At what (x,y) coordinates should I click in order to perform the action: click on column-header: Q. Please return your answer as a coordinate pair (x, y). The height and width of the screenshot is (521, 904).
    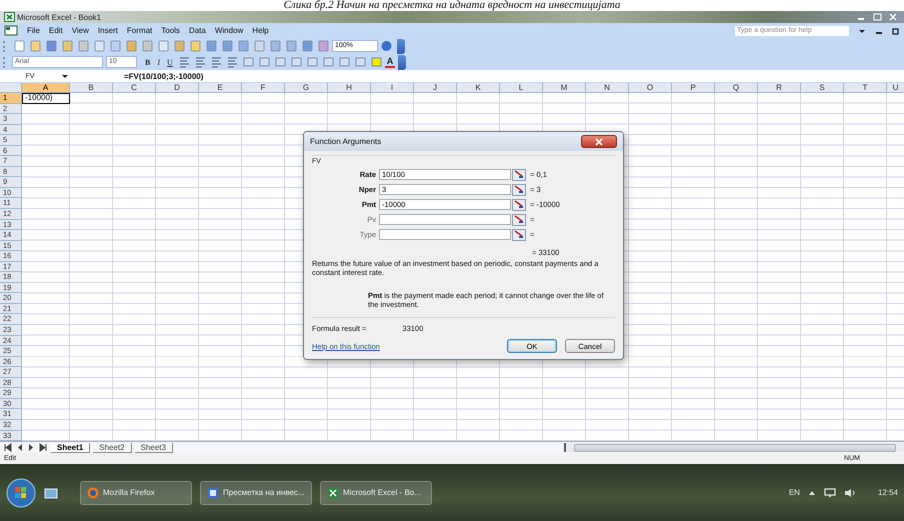
    Looking at the image, I should click on (736, 88).